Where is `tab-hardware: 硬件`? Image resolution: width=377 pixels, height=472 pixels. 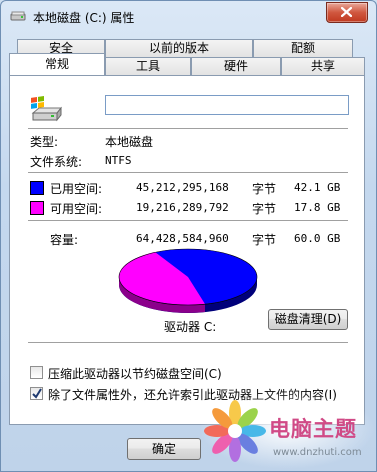
tab-hardware: 硬件 is located at coordinates (236, 66).